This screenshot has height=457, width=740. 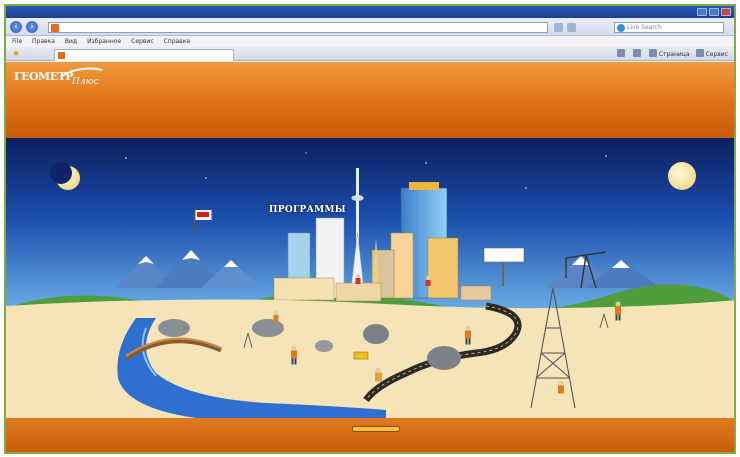 I want to click on menu-view: Вид, so click(x=71, y=41).